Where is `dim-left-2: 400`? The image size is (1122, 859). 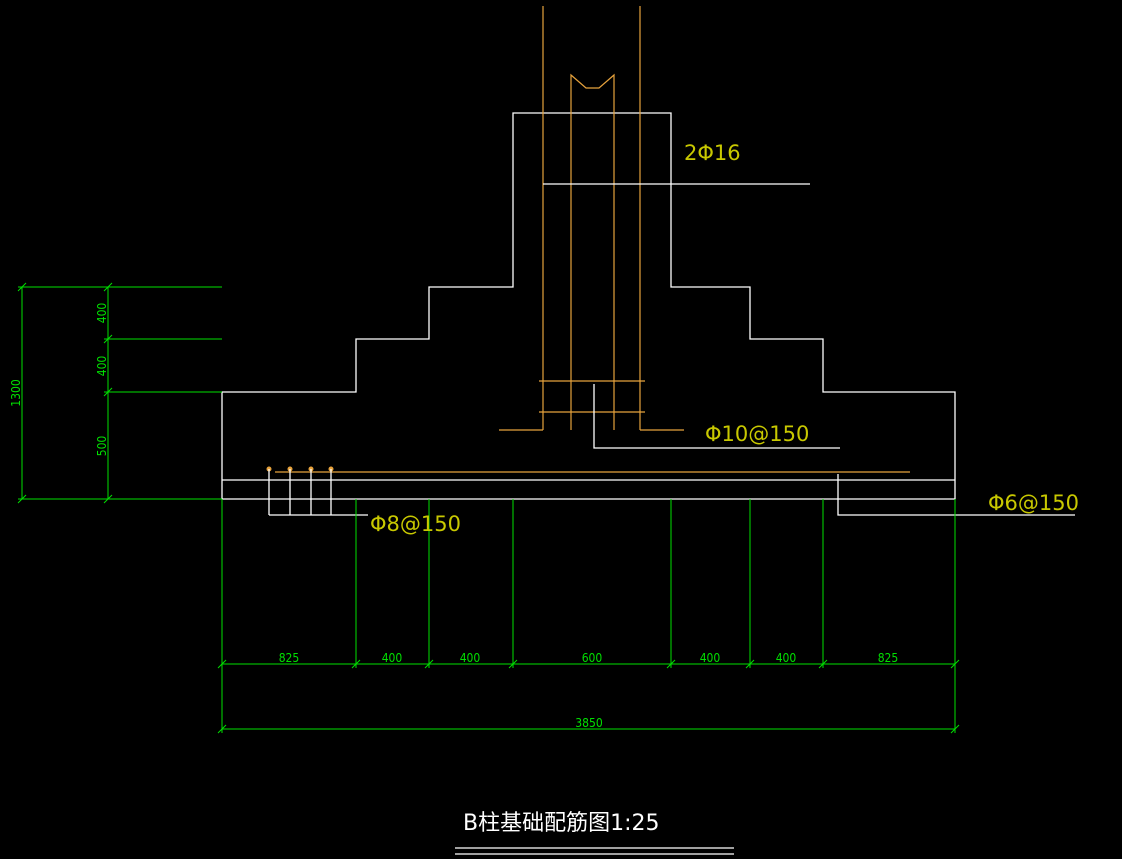 dim-left-2: 400 is located at coordinates (102, 366).